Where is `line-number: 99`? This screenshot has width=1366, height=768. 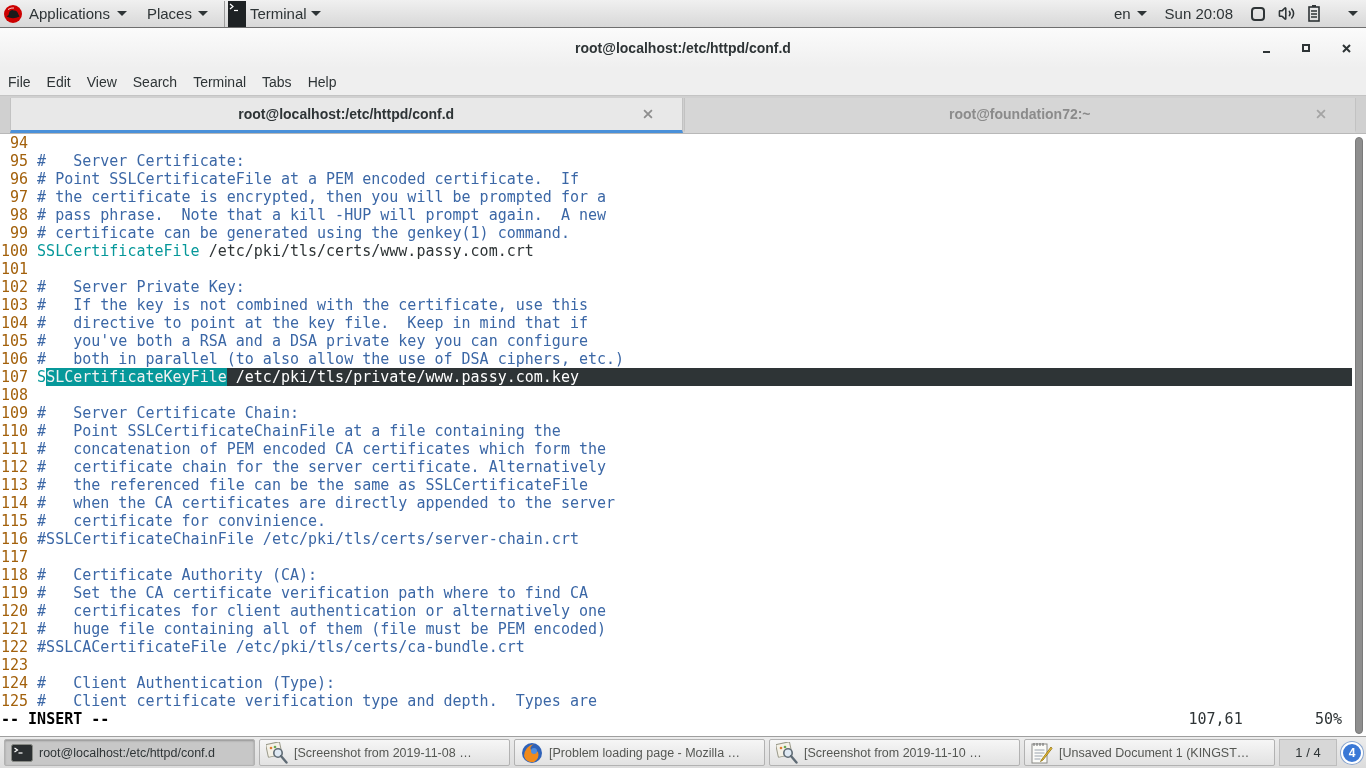 line-number: 99 is located at coordinates (19, 233).